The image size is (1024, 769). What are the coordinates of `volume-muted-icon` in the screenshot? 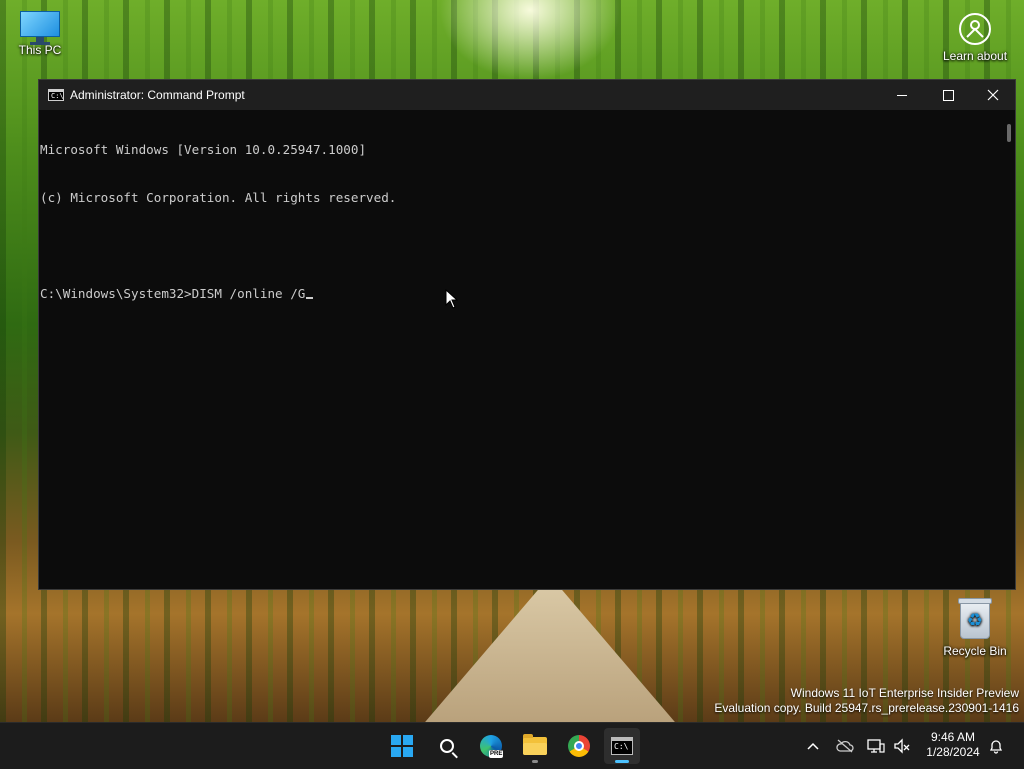 It's located at (902, 746).